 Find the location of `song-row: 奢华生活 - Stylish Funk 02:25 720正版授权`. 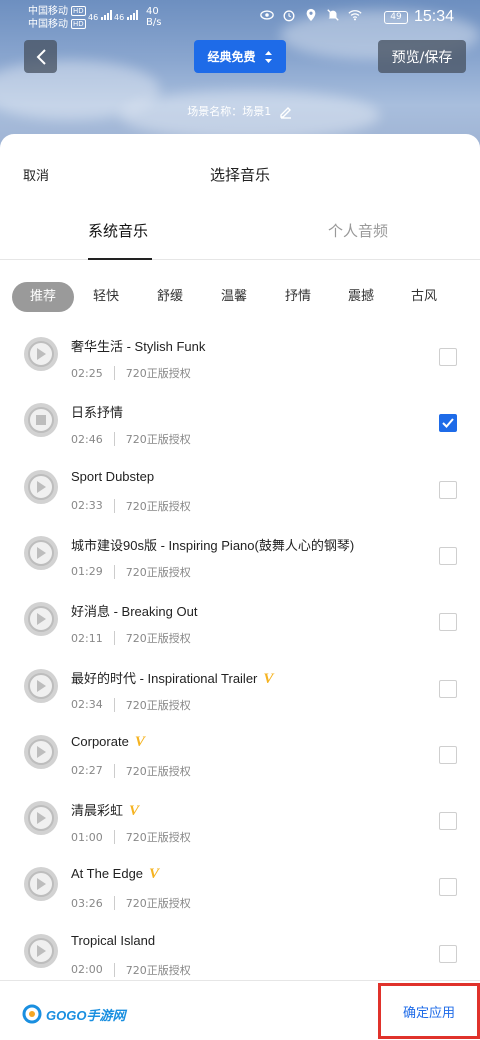

song-row: 奢华生活 - Stylish Funk 02:25 720正版授权 is located at coordinates (240, 361).